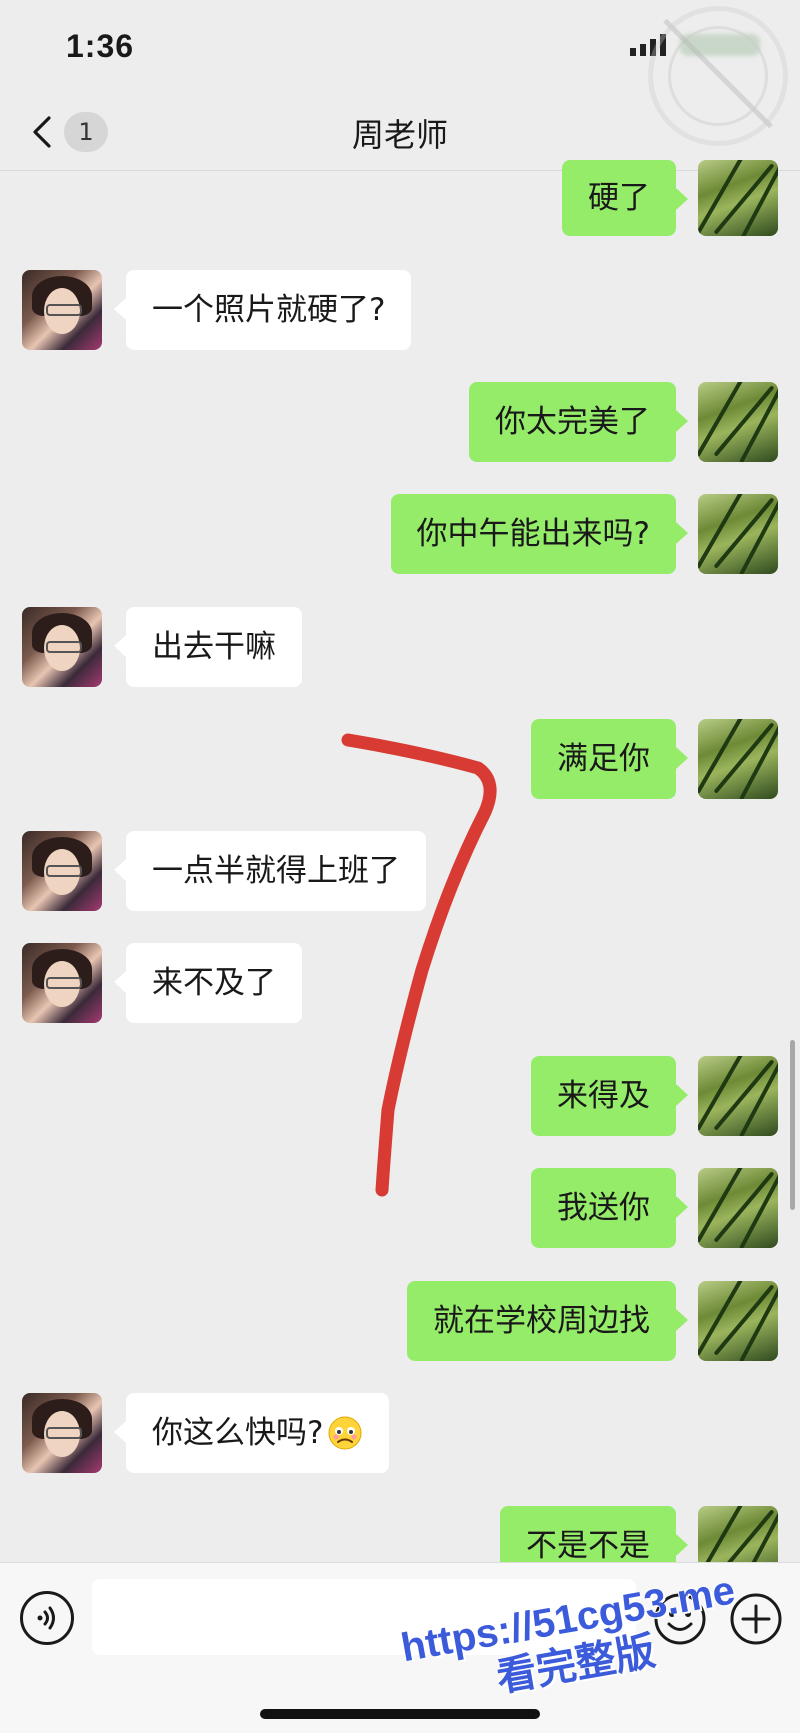  Describe the element at coordinates (400, 200) in the screenshot. I see `message-row: 硬了` at that location.